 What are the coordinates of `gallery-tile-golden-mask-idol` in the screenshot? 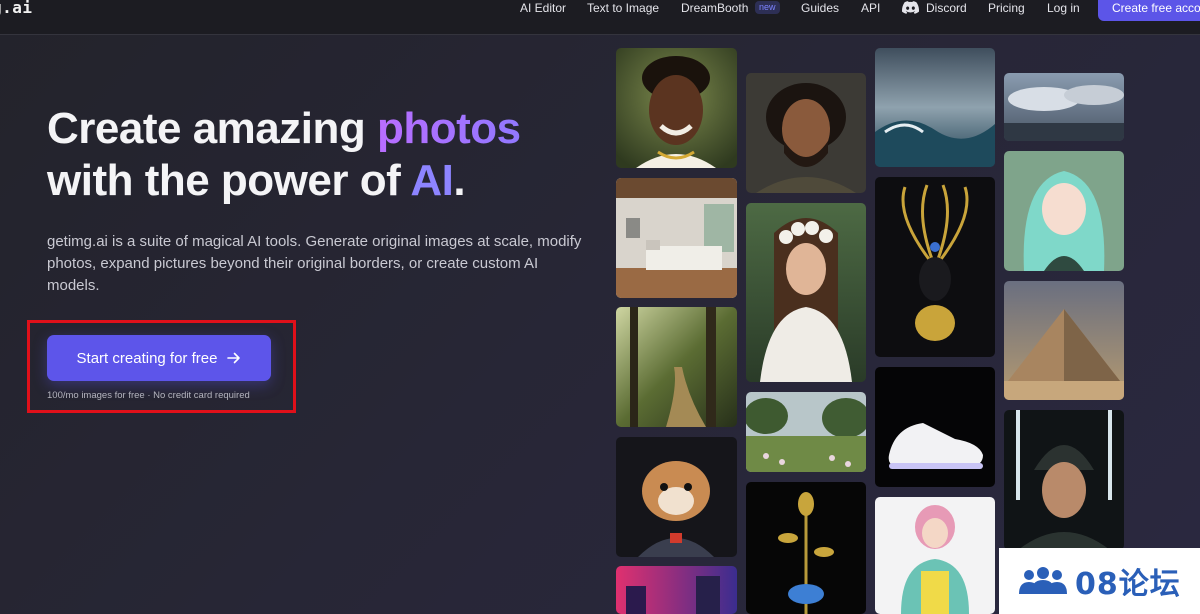 It's located at (935, 267).